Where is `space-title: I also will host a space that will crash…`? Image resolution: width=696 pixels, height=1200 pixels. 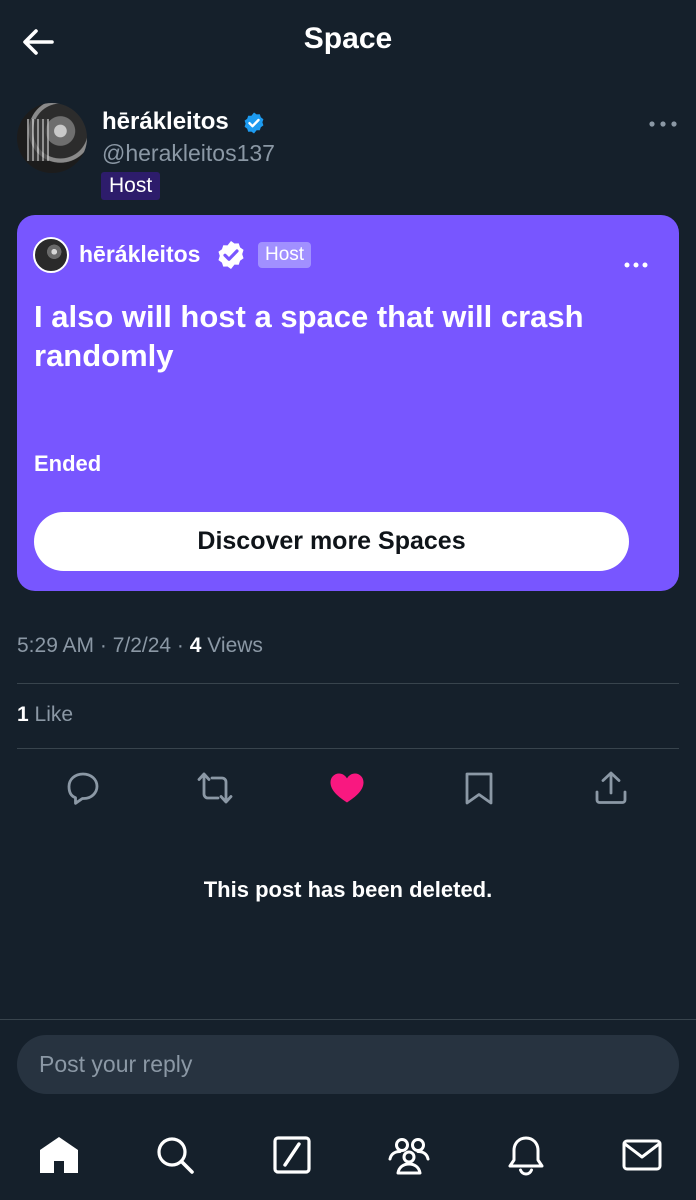 space-title: I also will host a space that will crash… is located at coordinates (309, 336).